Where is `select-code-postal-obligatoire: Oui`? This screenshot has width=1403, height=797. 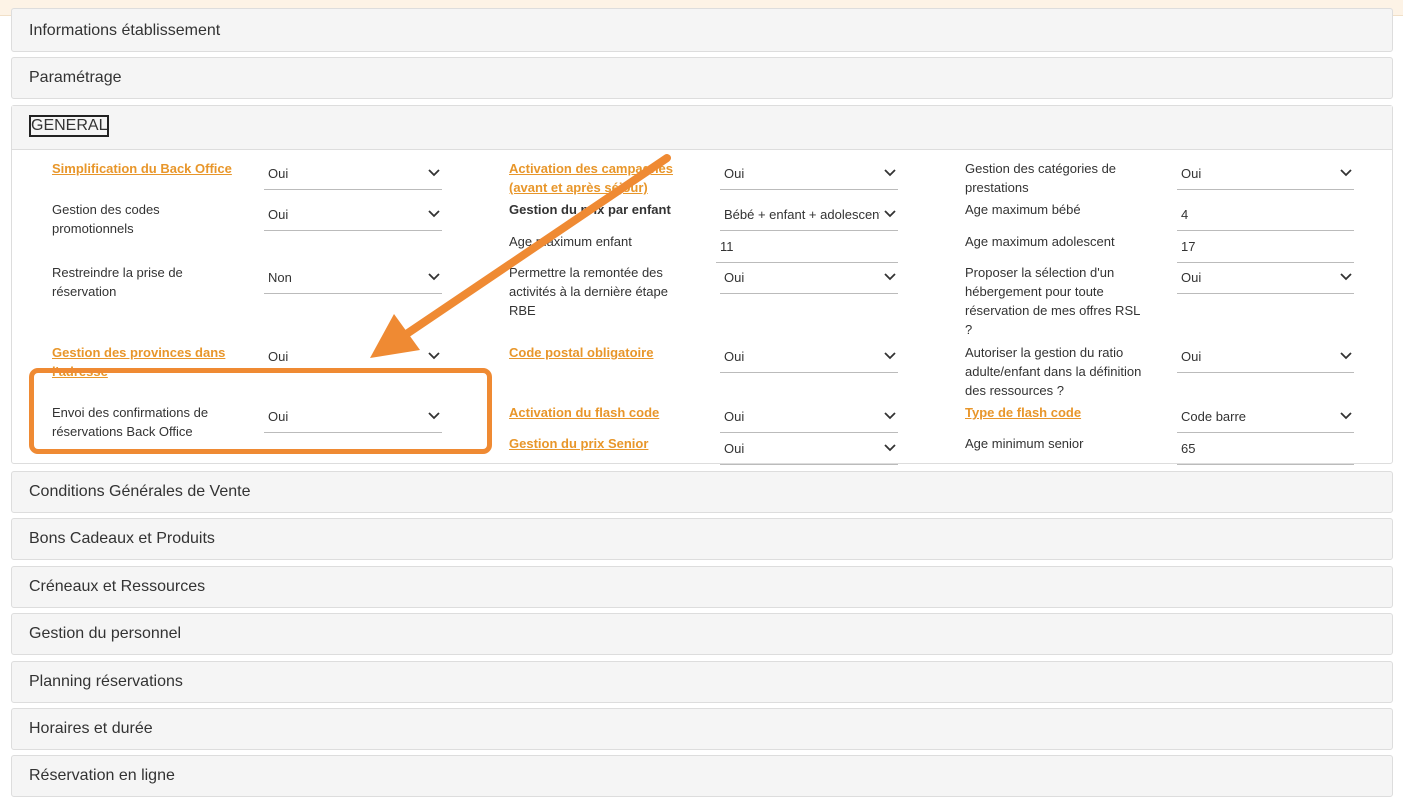 select-code-postal-obligatoire: Oui is located at coordinates (809, 357).